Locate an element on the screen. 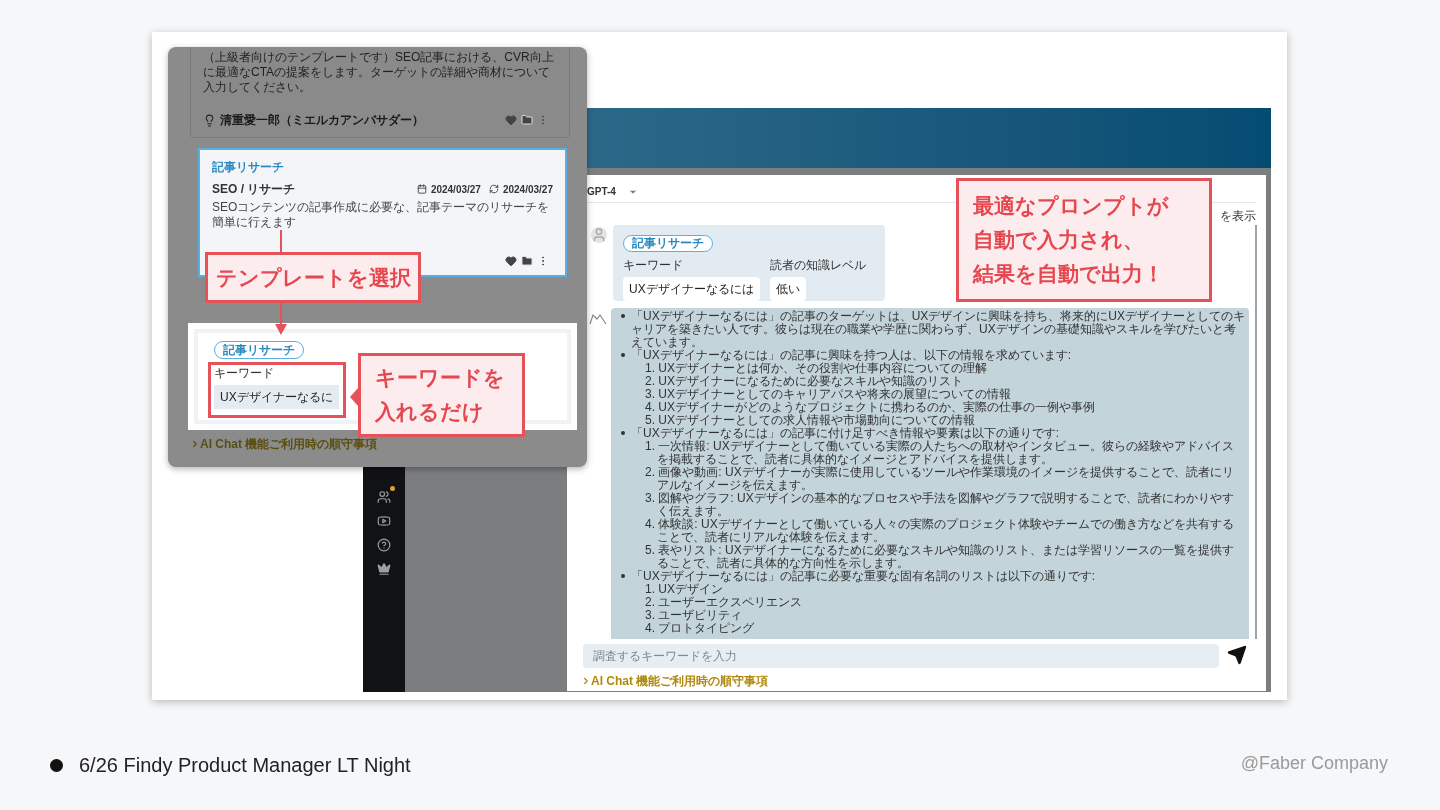  callout-text: 入れるだけ is located at coordinates (430, 412).